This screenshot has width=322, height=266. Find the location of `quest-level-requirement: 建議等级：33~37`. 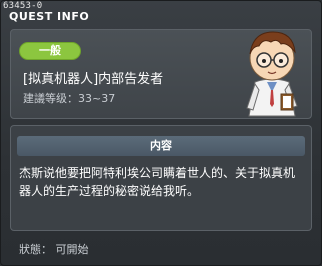

quest-level-requirement: 建議等级：33~37 is located at coordinates (69, 98).